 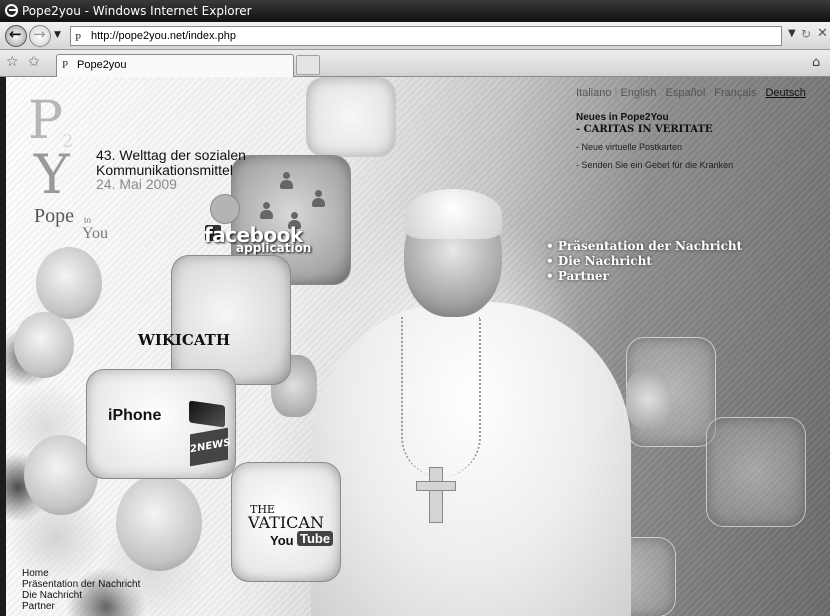 I want to click on url-text: http://pope2you.net/index.php, so click(x=163, y=36).